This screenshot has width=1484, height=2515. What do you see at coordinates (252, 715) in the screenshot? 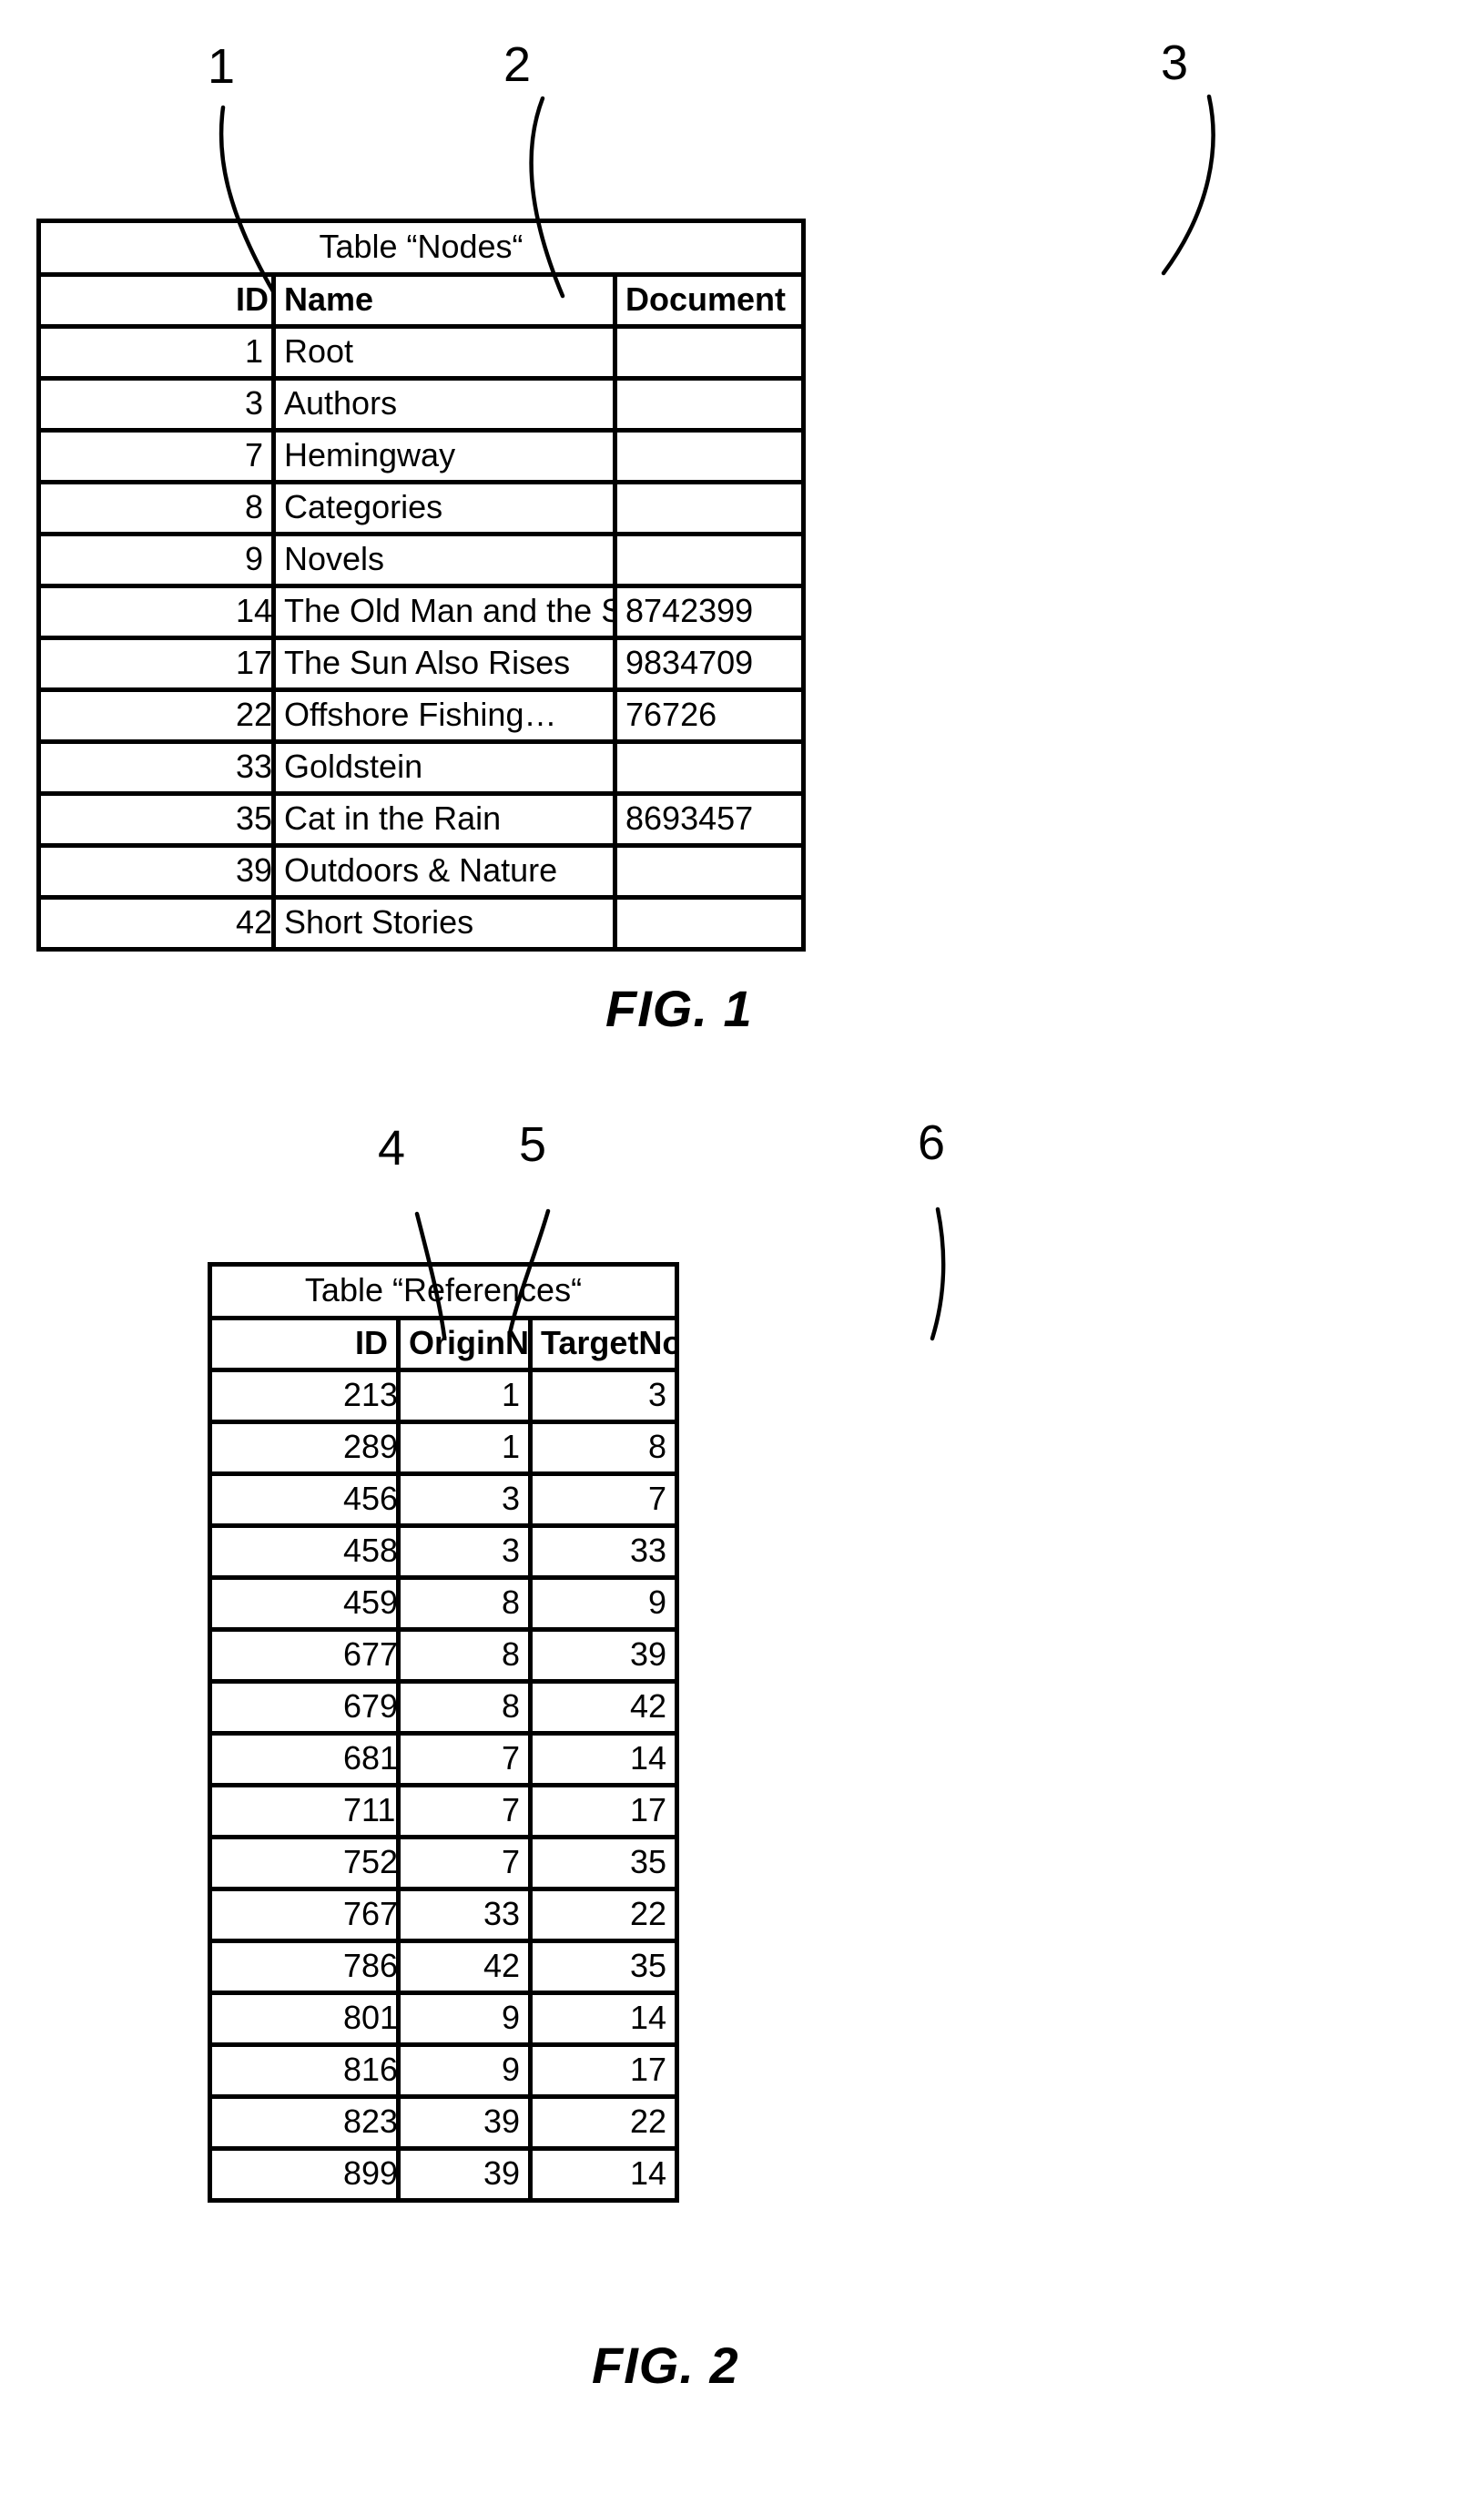
I see `nodes-cell-id: 22` at bounding box center [252, 715].